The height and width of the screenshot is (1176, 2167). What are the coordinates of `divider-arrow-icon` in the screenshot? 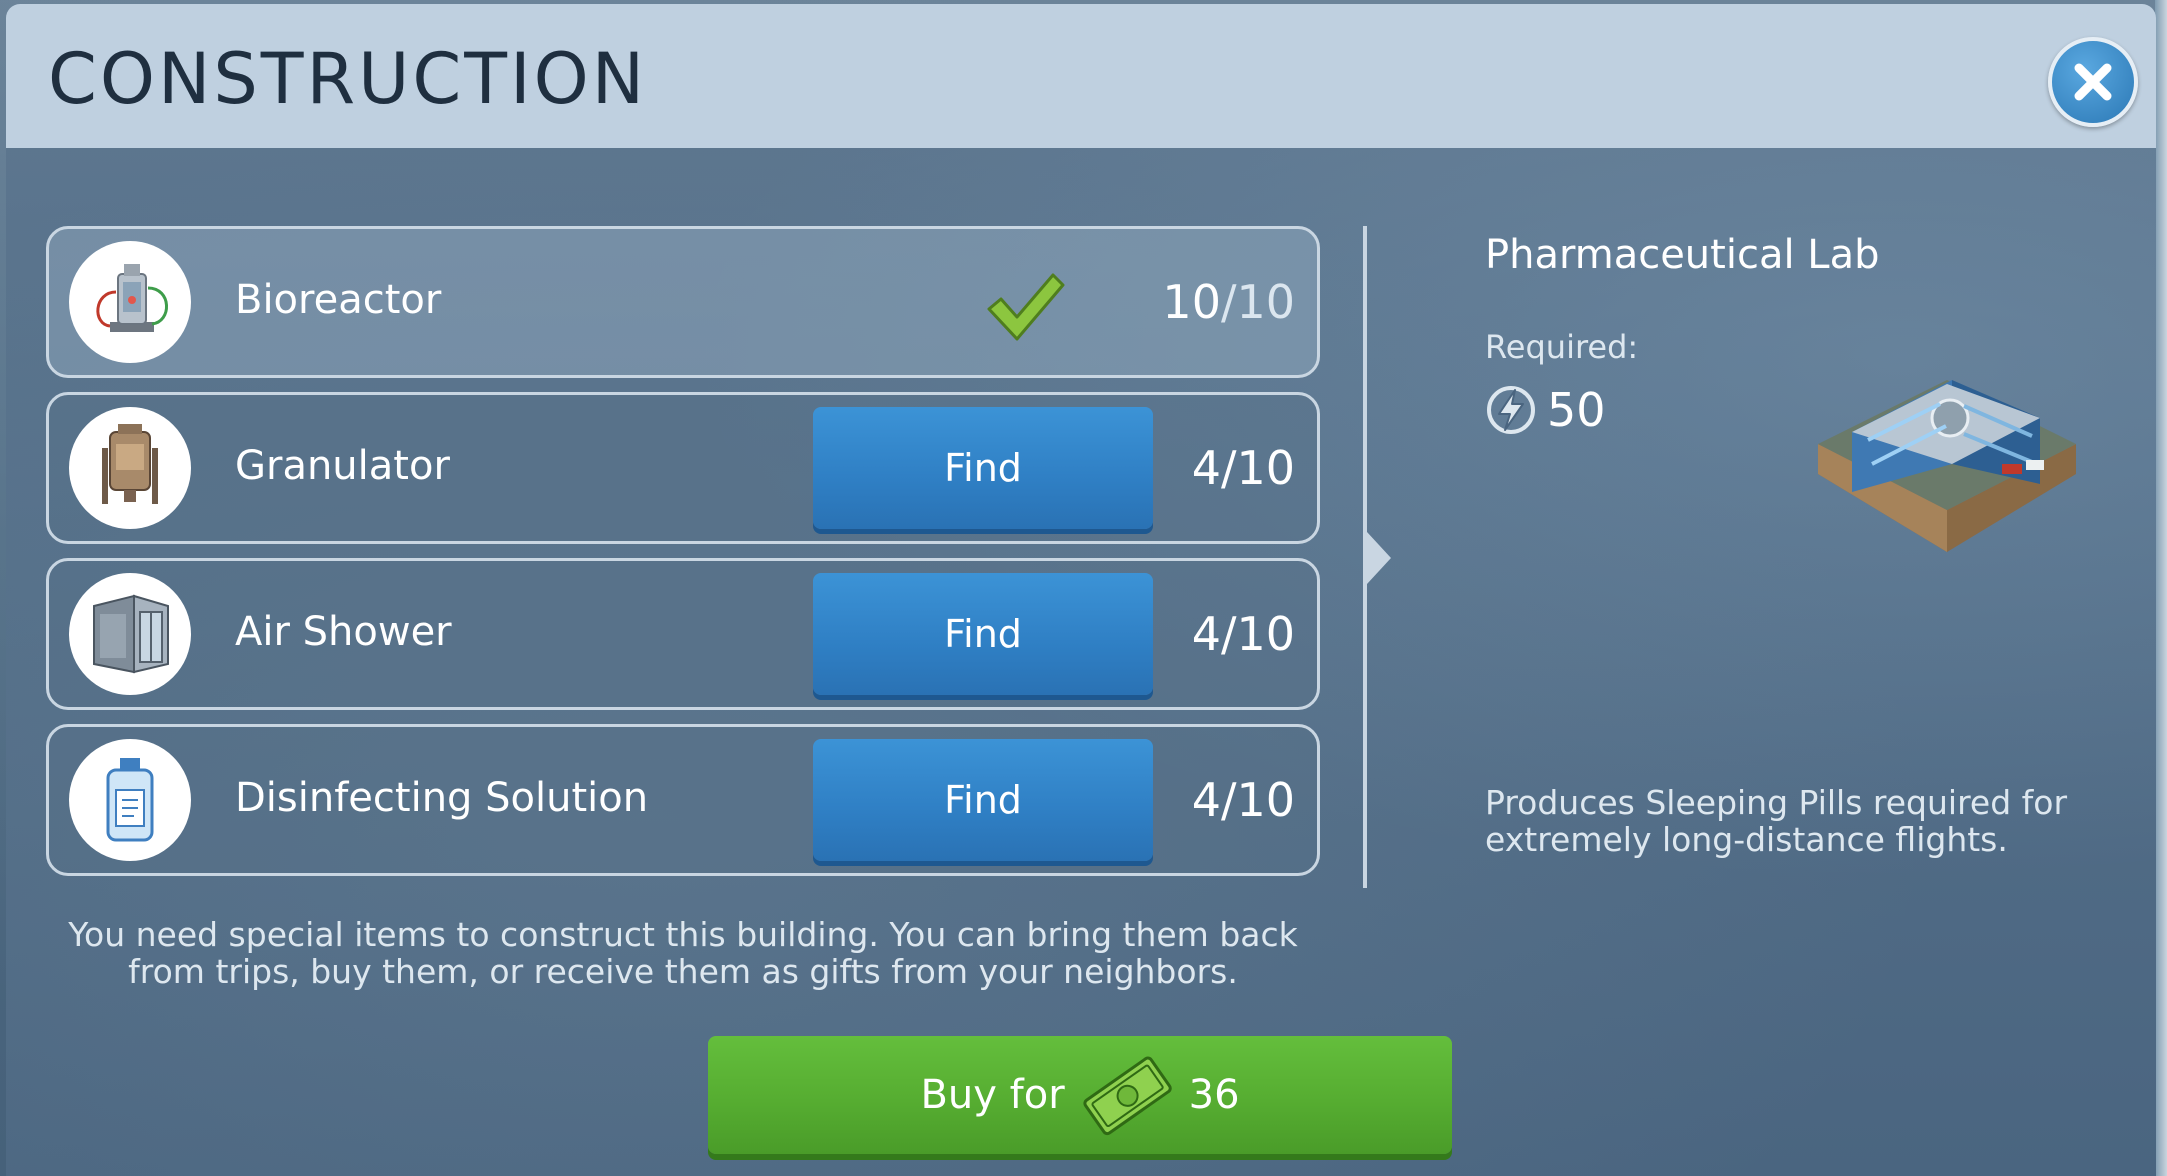 It's located at (1379, 558).